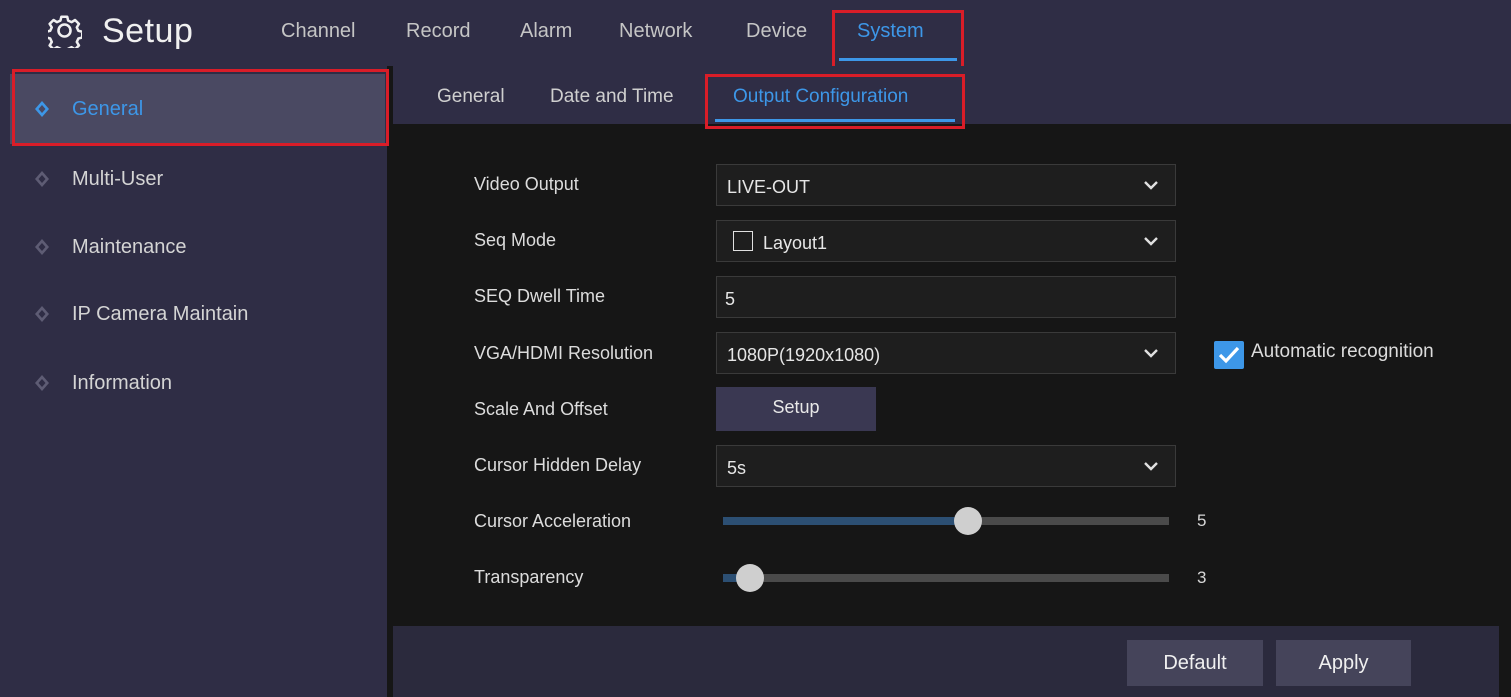 This screenshot has width=1511, height=697. Describe the element at coordinates (558, 465) in the screenshot. I see `cursor-hidden-delay-label: Cursor Hidden Delay` at that location.